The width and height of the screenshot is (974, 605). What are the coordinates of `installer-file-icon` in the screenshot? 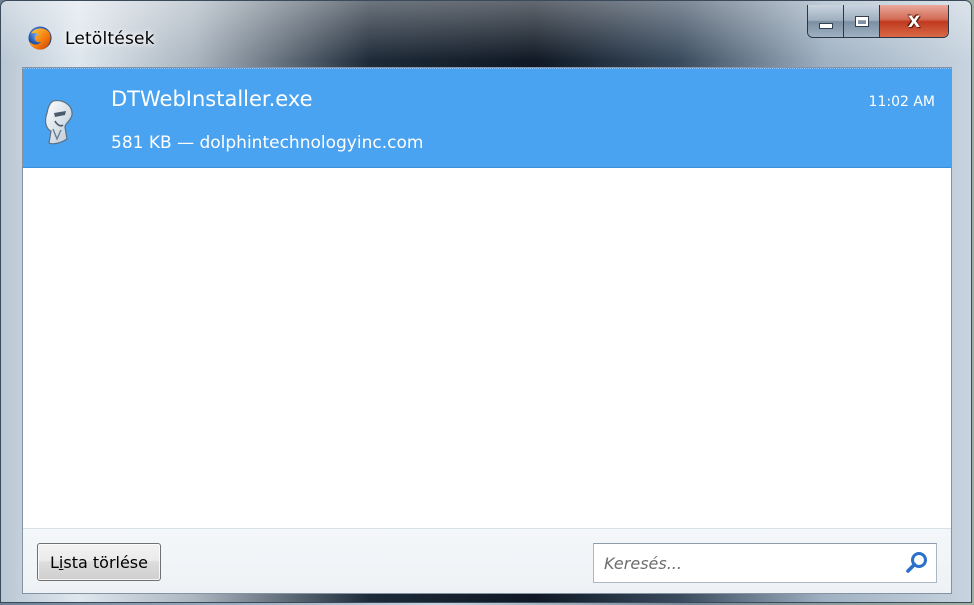 It's located at (59, 122).